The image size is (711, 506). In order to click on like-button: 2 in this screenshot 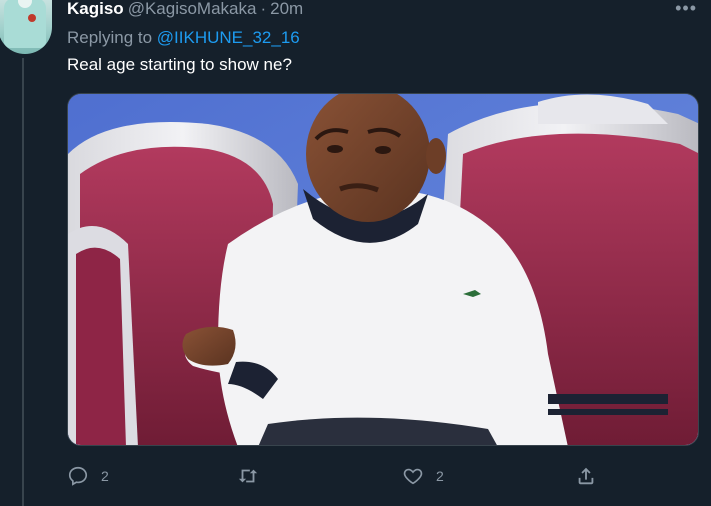, I will do `click(423, 476)`.